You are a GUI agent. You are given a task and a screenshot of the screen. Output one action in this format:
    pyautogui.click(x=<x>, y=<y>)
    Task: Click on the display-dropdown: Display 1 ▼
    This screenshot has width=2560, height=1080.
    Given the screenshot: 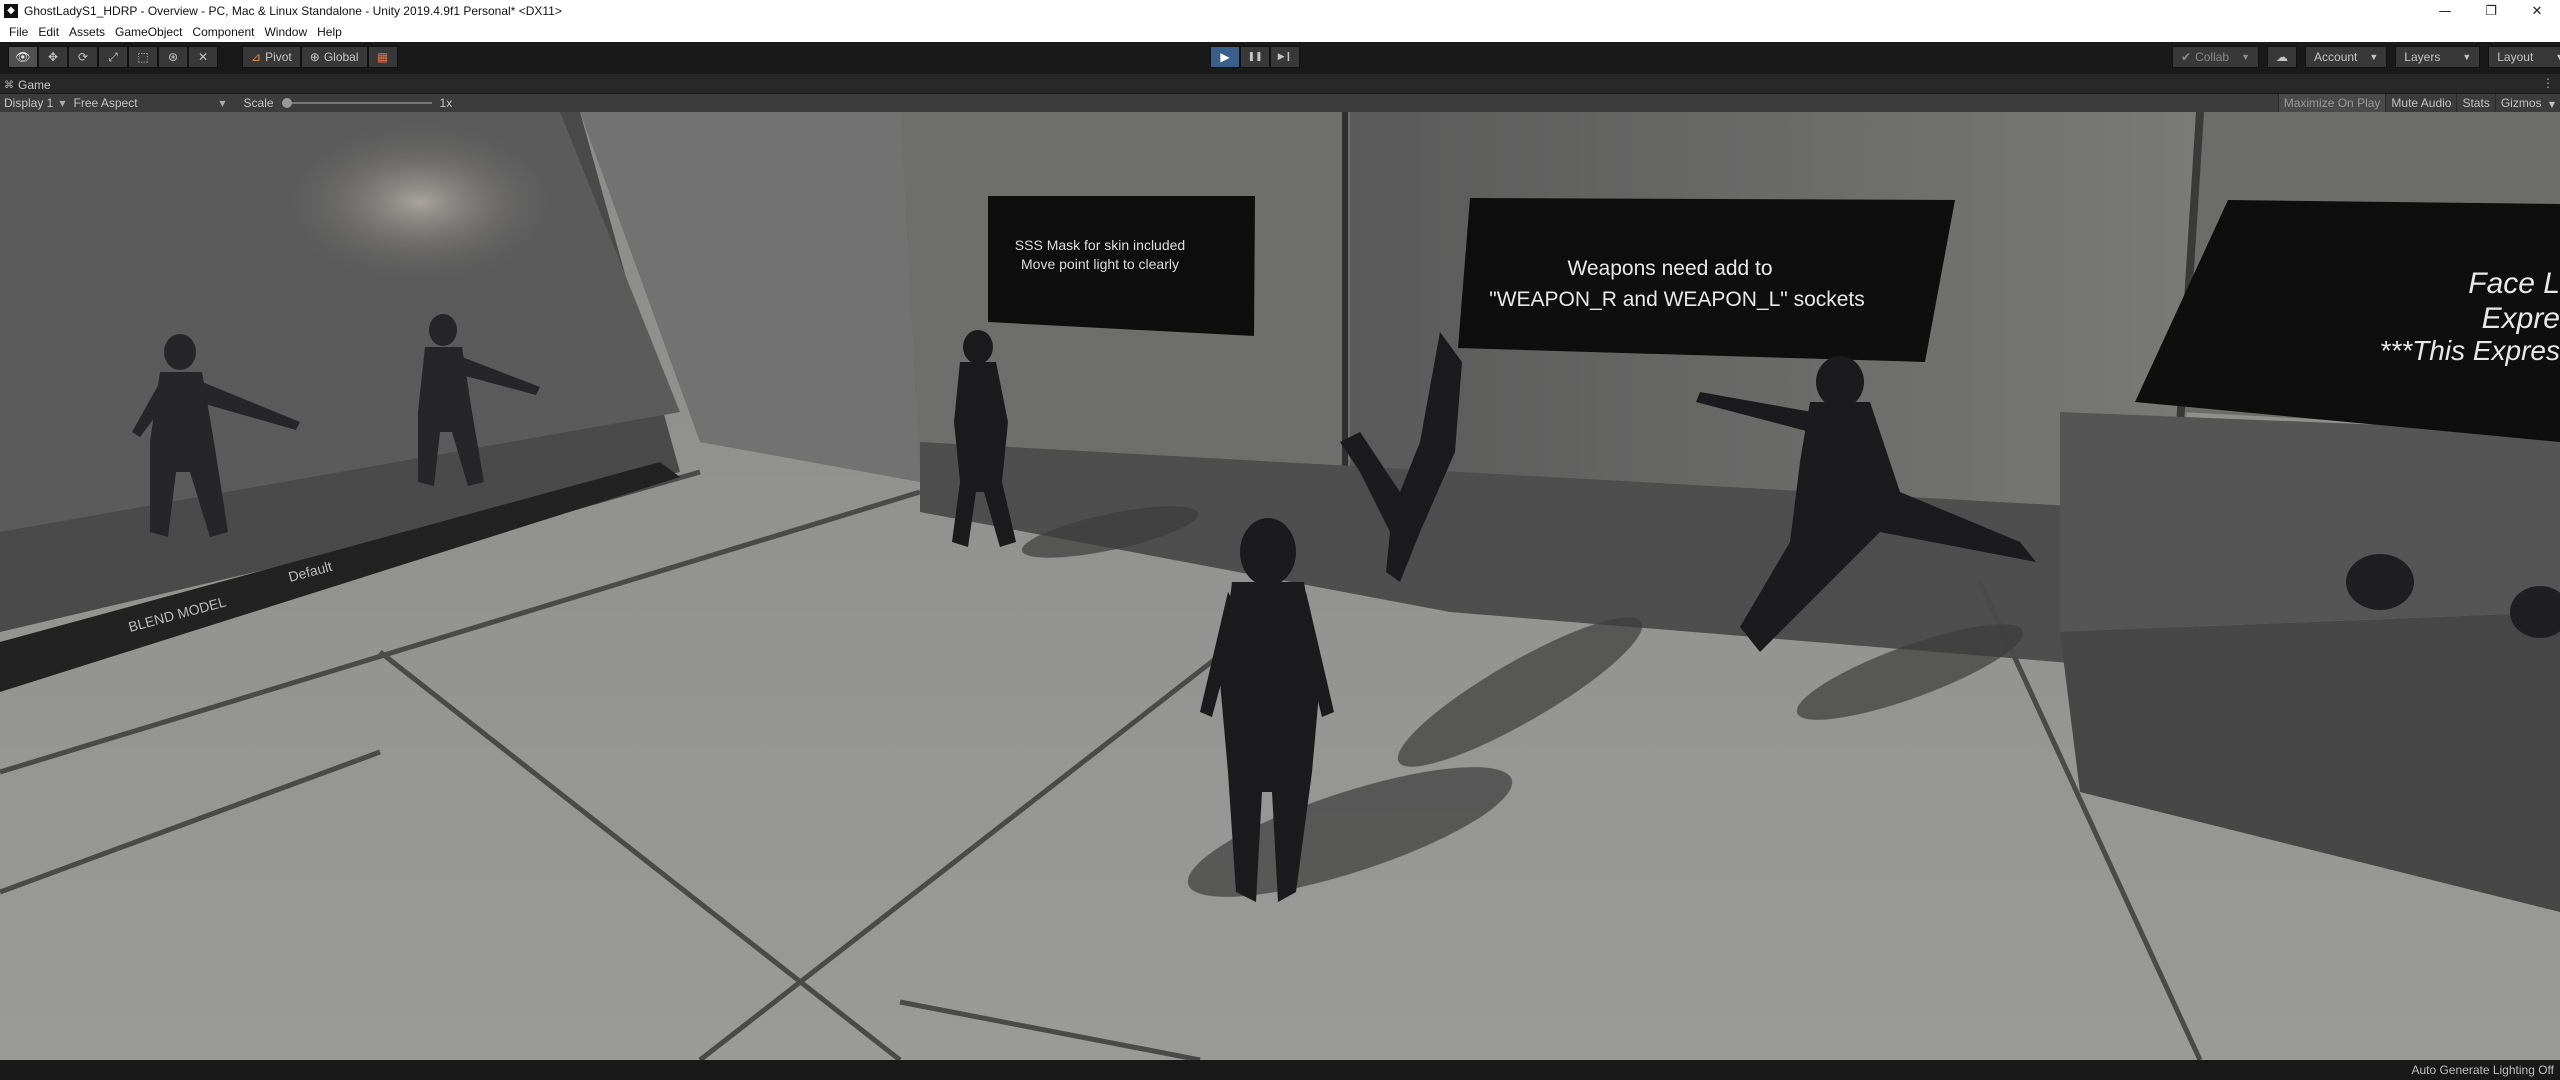 What is the action you would take?
    pyautogui.click(x=35, y=103)
    